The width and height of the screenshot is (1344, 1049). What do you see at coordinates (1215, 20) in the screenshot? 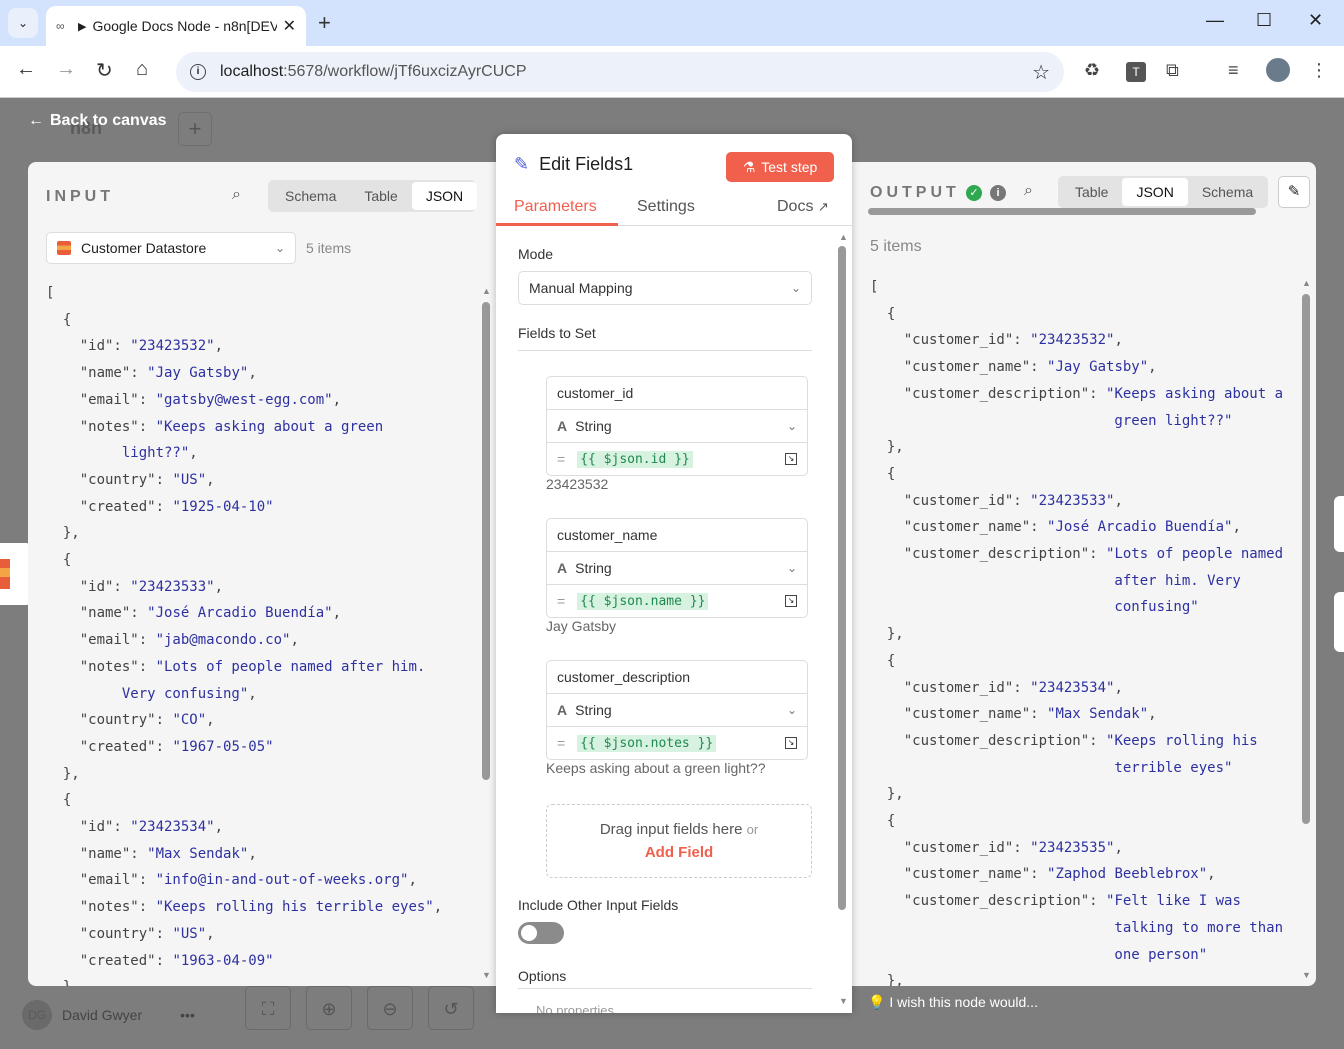
I see `minimize-icon: —` at bounding box center [1215, 20].